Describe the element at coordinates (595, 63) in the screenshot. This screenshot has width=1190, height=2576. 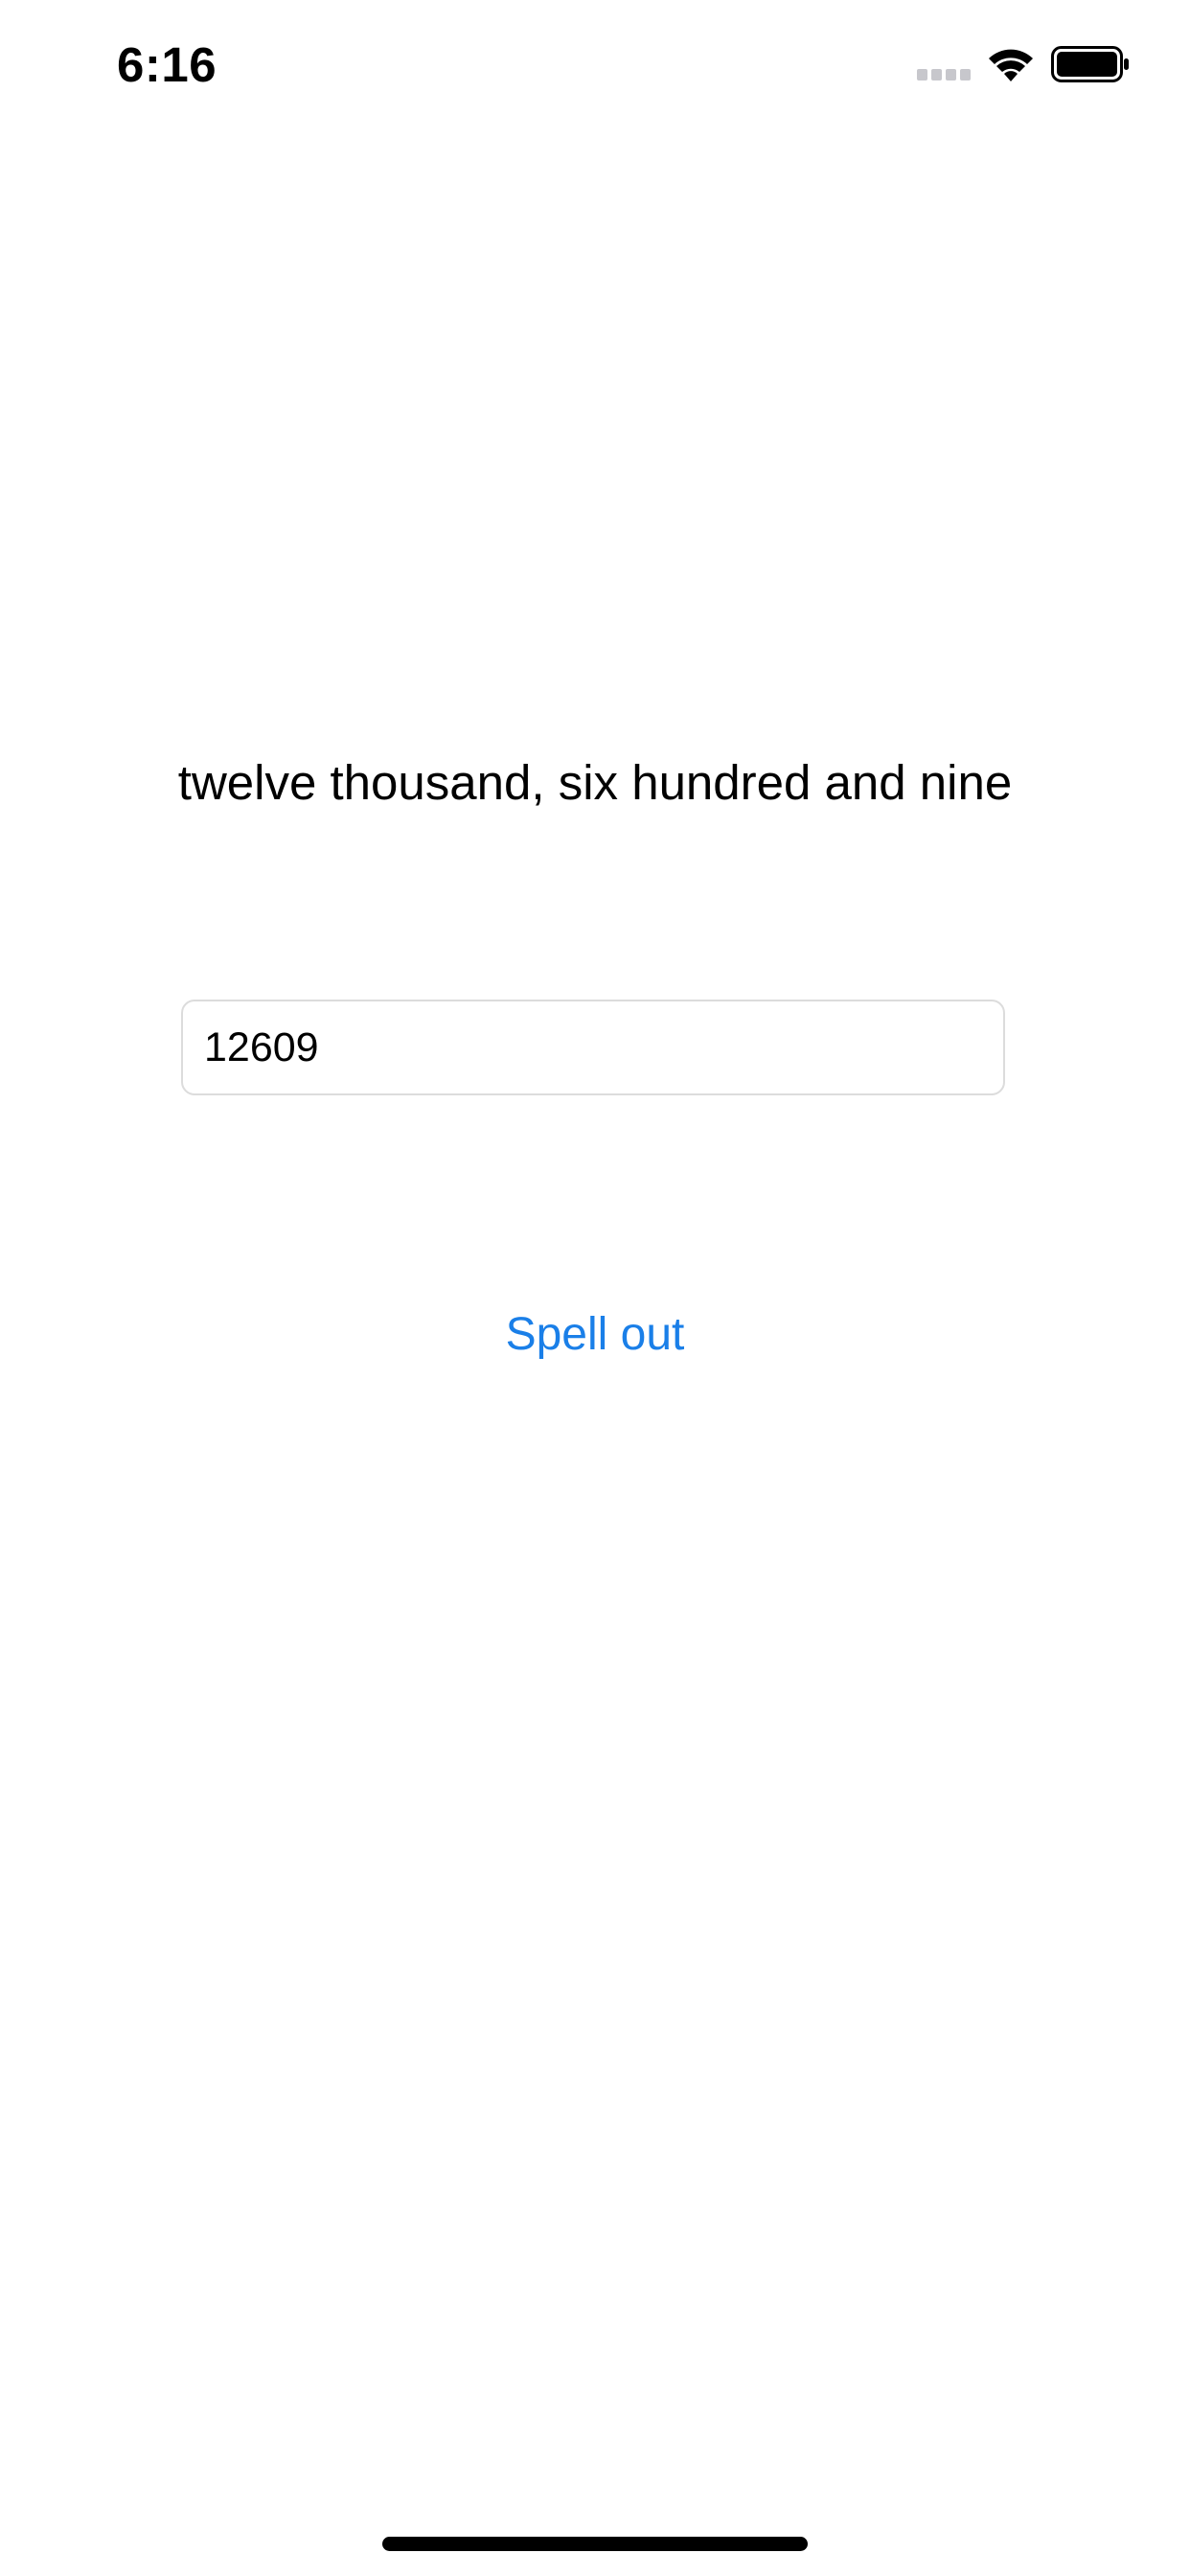
I see `status-bar: 6:16` at that location.